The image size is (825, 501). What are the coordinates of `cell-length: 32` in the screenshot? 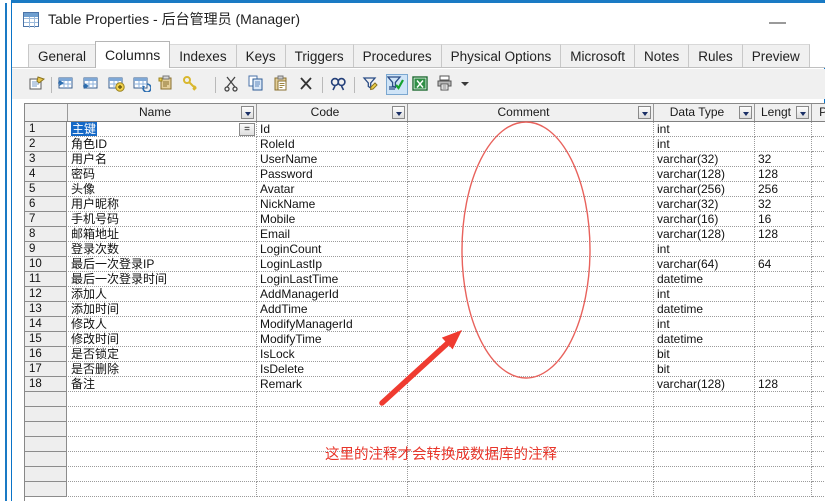 It's located at (783, 204).